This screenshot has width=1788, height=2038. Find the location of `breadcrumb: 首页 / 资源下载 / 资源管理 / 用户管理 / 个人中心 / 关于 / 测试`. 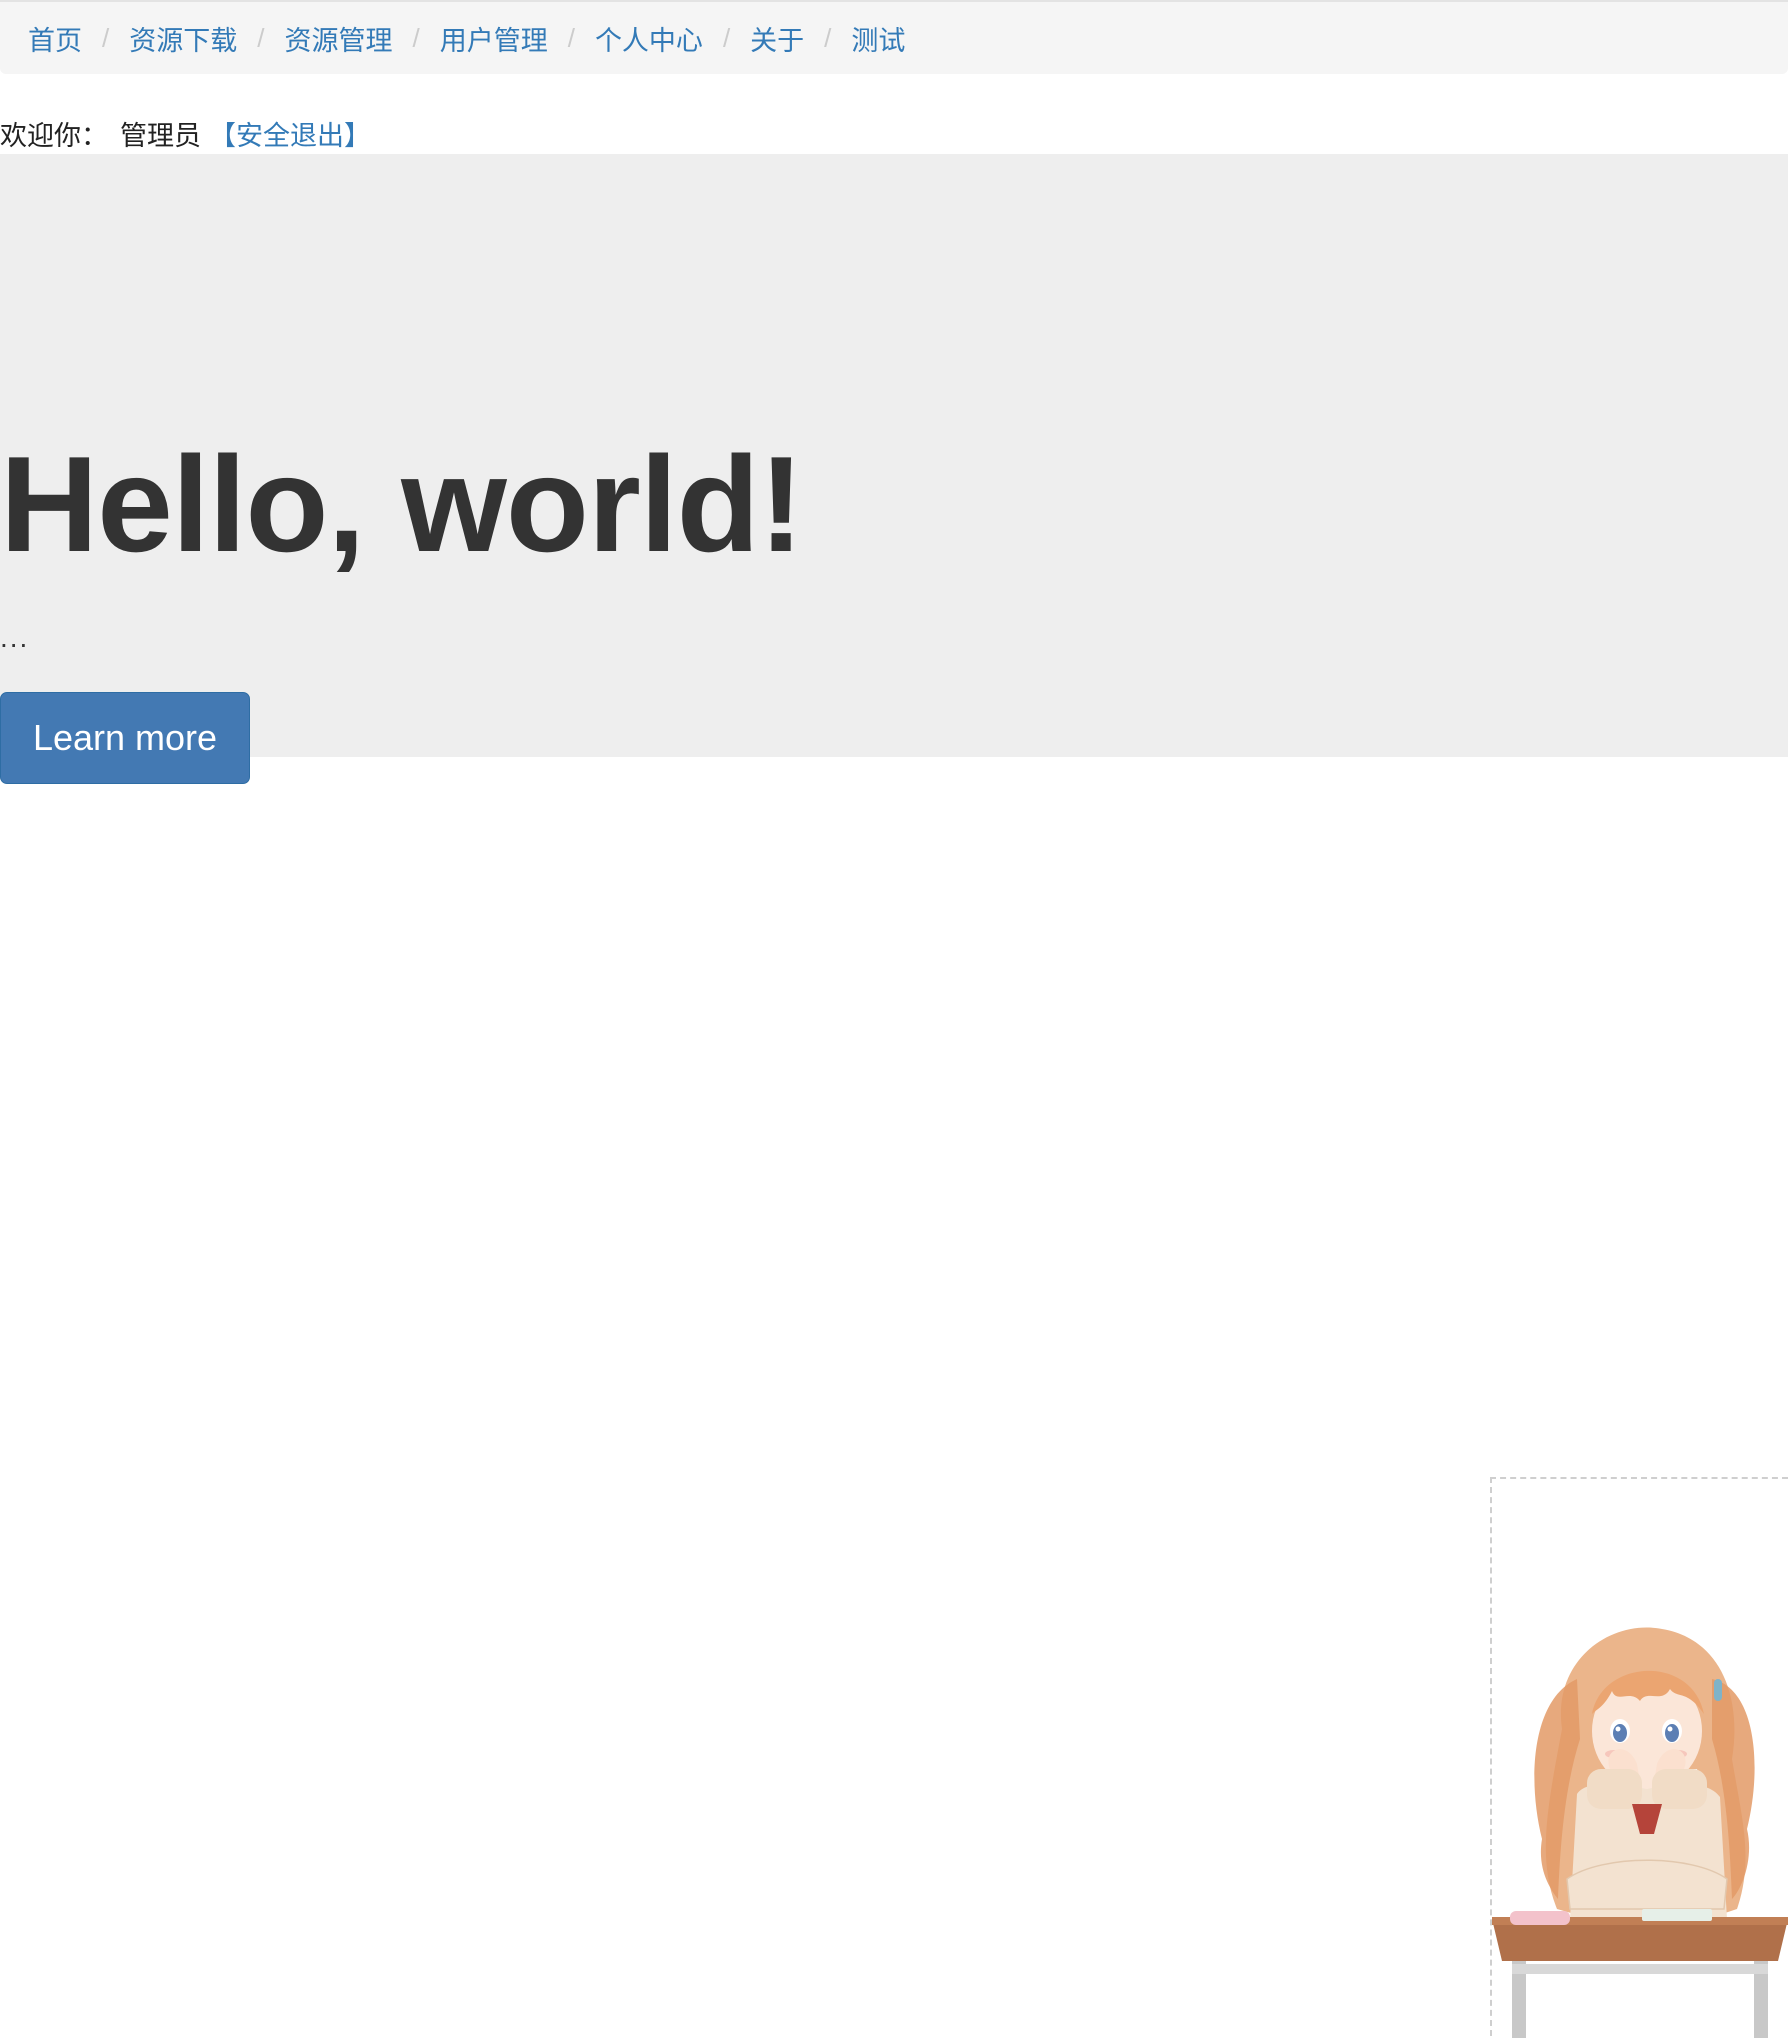

breadcrumb: 首页 / 资源下载 / 资源管理 / 用户管理 / 个人中心 / 关于 / 测试 is located at coordinates (894, 37).